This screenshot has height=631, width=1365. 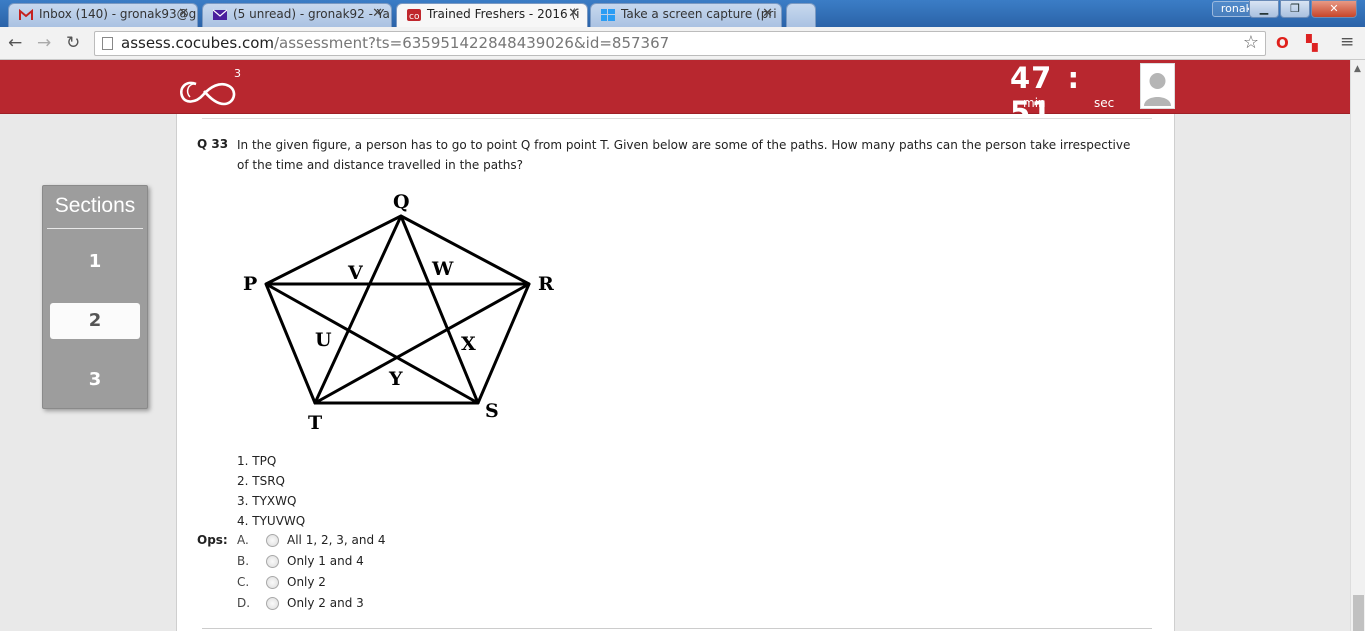 I want to click on question-number: Q 33, so click(x=213, y=144).